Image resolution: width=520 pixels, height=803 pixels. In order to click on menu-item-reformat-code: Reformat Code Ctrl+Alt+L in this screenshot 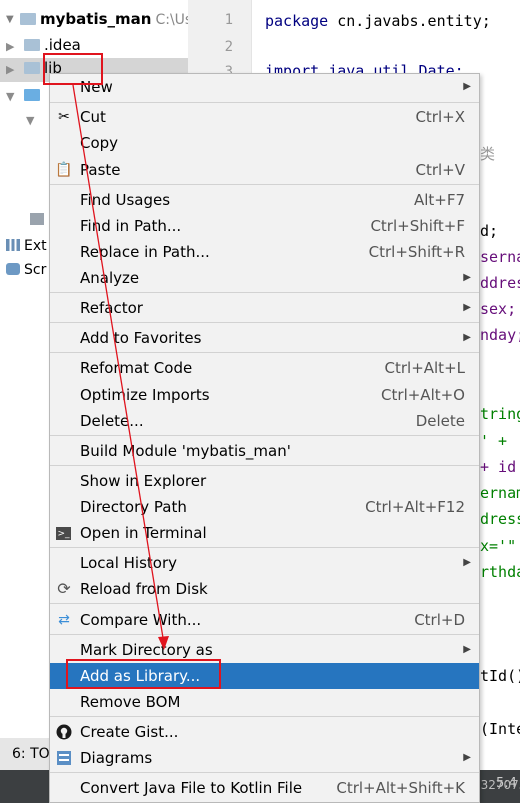, I will do `click(264, 368)`.